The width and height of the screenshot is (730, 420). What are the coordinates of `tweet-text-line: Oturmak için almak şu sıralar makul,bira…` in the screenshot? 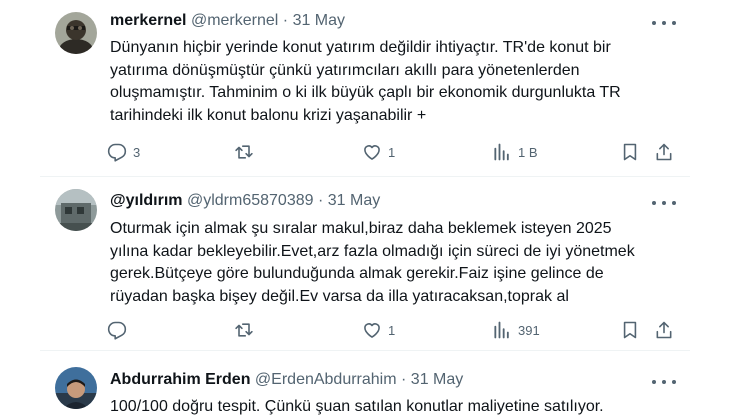 It's located at (361, 228).